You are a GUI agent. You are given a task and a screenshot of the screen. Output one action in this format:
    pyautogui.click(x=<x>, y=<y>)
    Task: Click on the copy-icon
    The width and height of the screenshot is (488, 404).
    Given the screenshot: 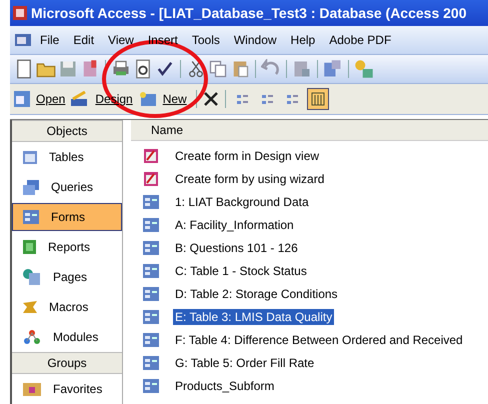 What is the action you would take?
    pyautogui.click(x=218, y=69)
    